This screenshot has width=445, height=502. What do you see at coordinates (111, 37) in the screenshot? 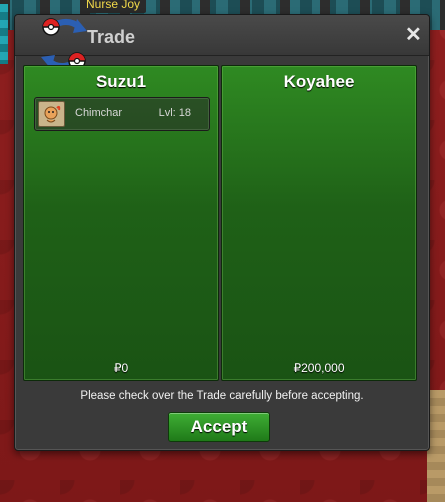
I see `window-title: Trade` at bounding box center [111, 37].